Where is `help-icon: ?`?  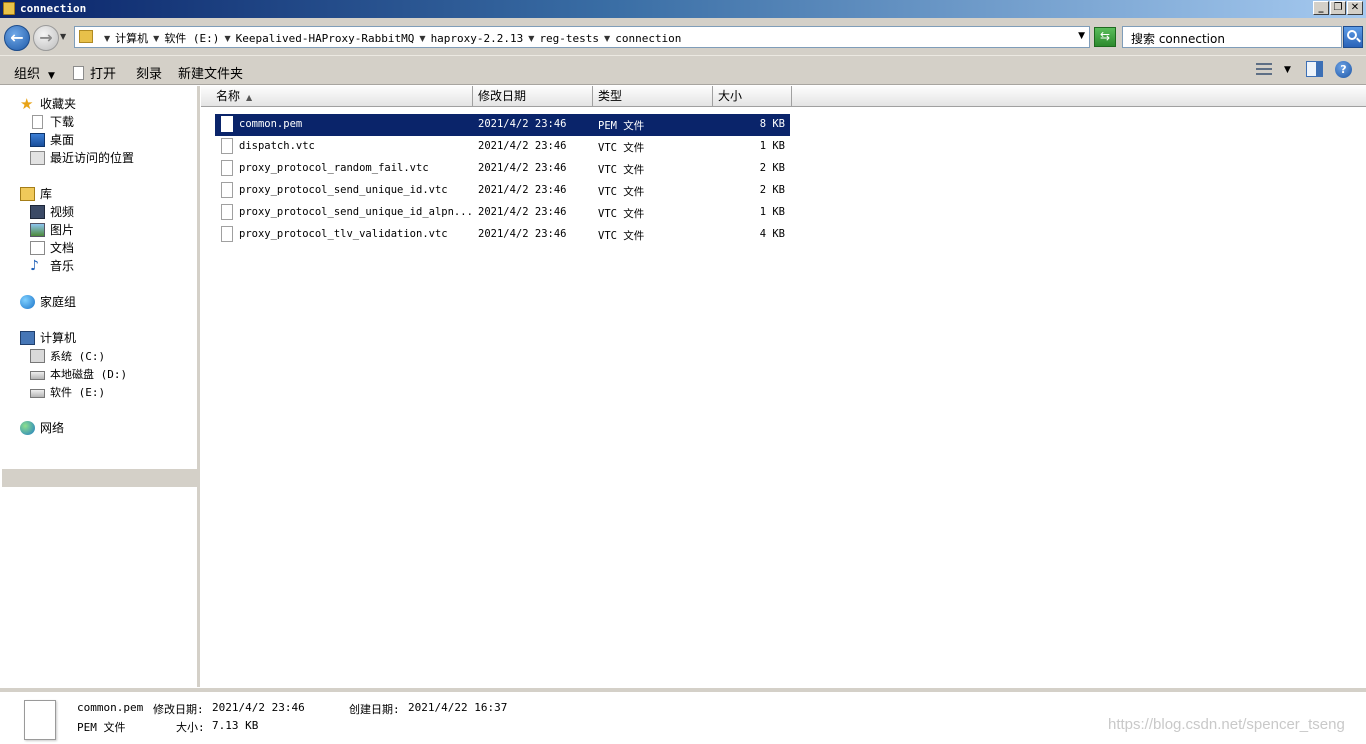
help-icon: ? is located at coordinates (1343, 69).